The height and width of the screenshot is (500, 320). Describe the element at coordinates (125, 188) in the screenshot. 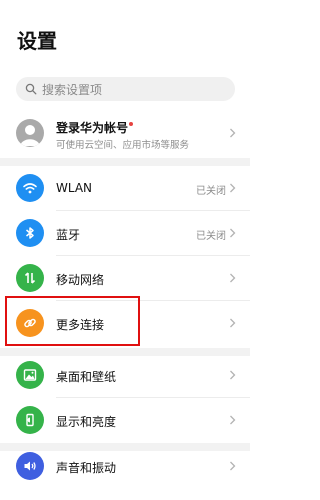

I see `settings-row-wlan: WLAN 已关闭` at that location.